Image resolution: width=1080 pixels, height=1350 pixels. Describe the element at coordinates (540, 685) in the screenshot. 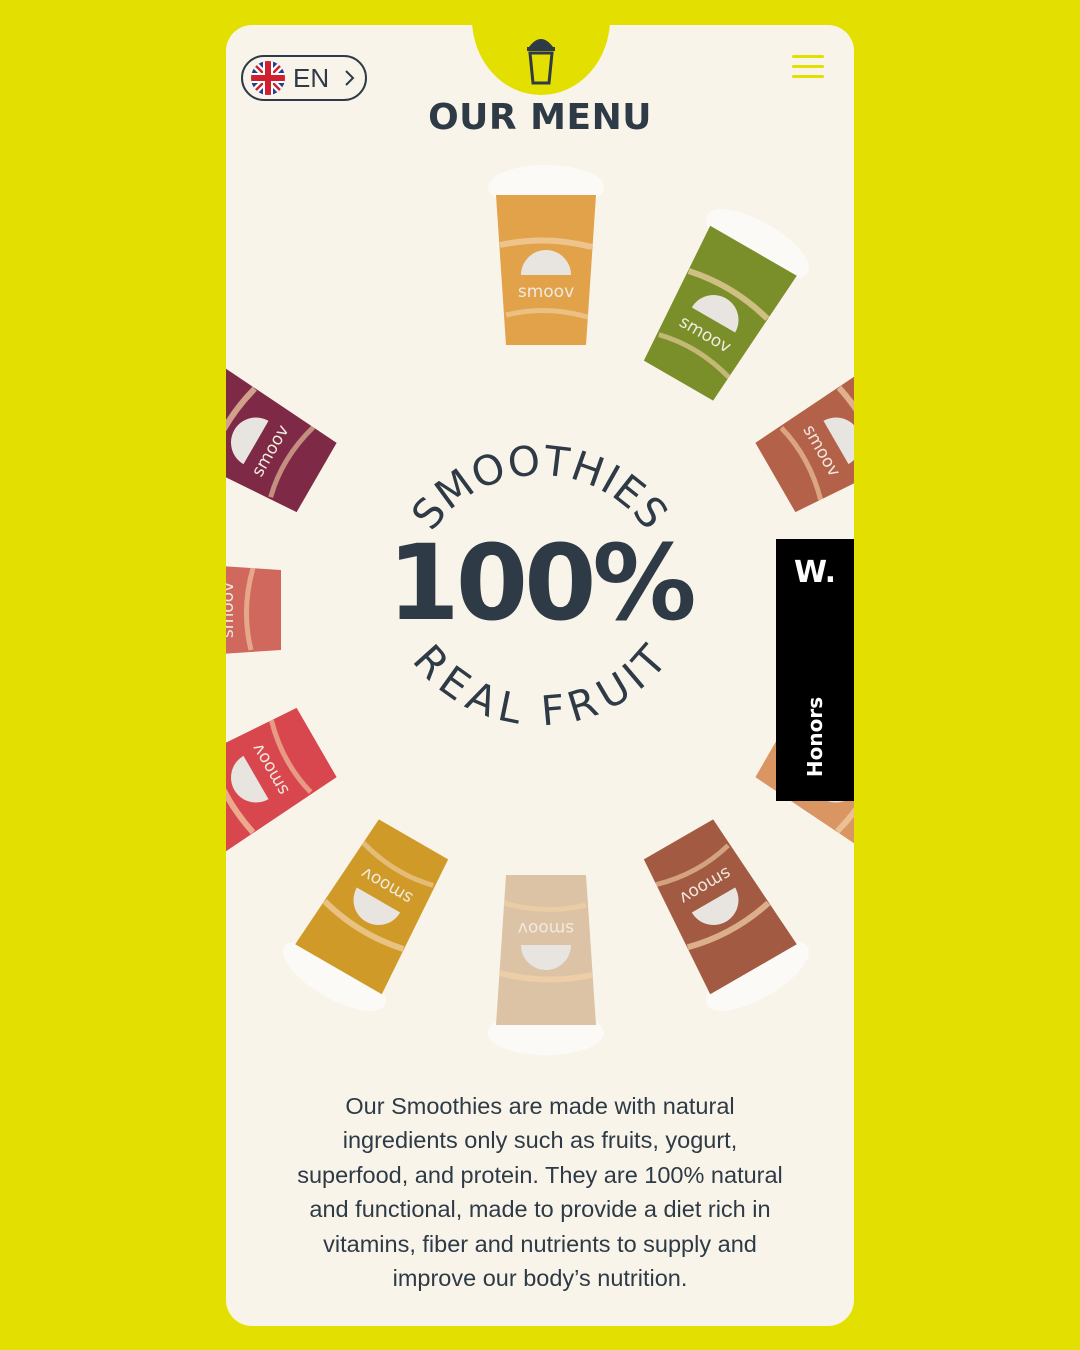

I see `svg-text: REAL FRUIT` at that location.